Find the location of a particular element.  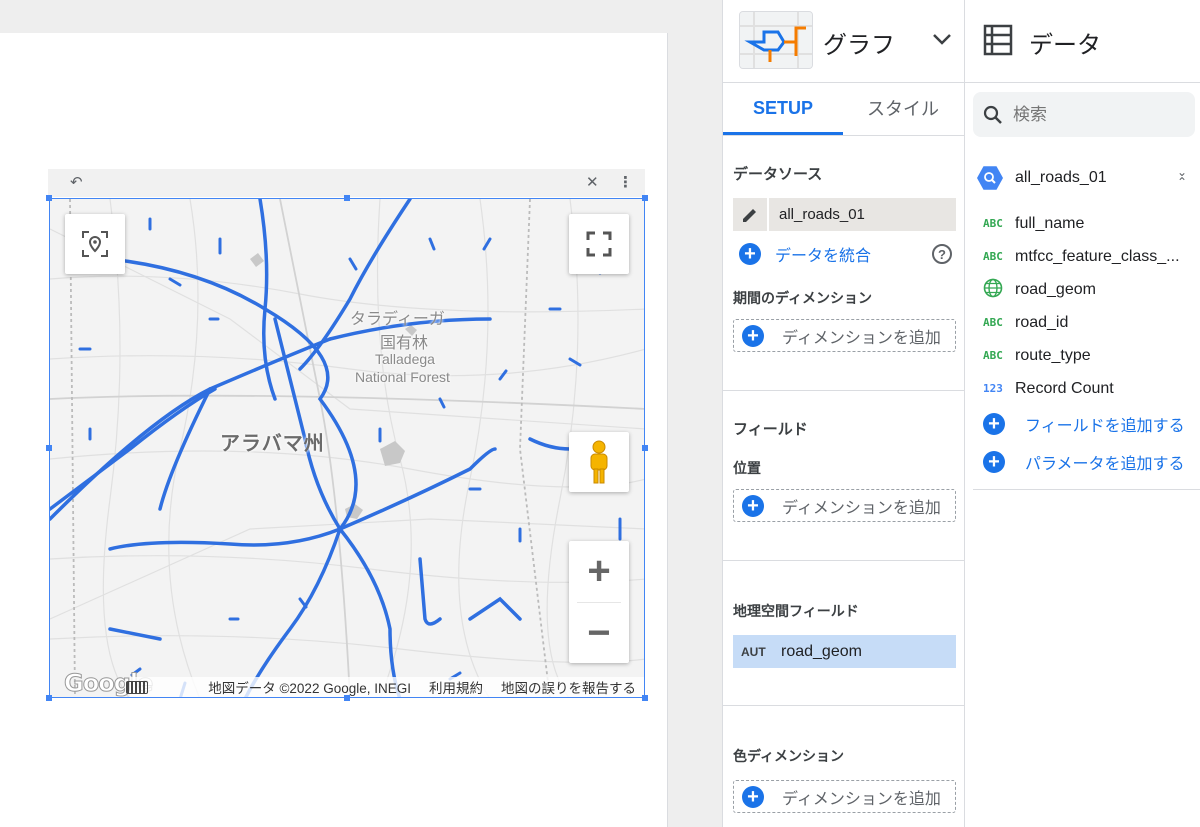

help-icon: ? is located at coordinates (942, 254).